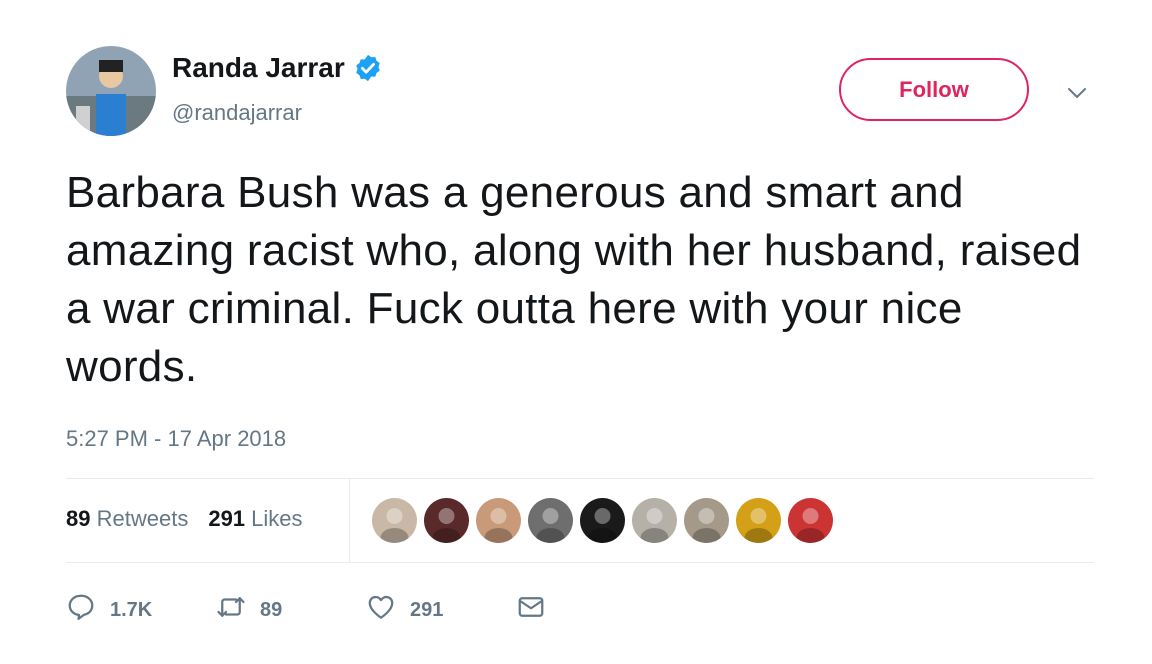 This screenshot has width=1152, height=664. Describe the element at coordinates (271, 609) in the screenshot. I see `retweet-count: 89` at that location.